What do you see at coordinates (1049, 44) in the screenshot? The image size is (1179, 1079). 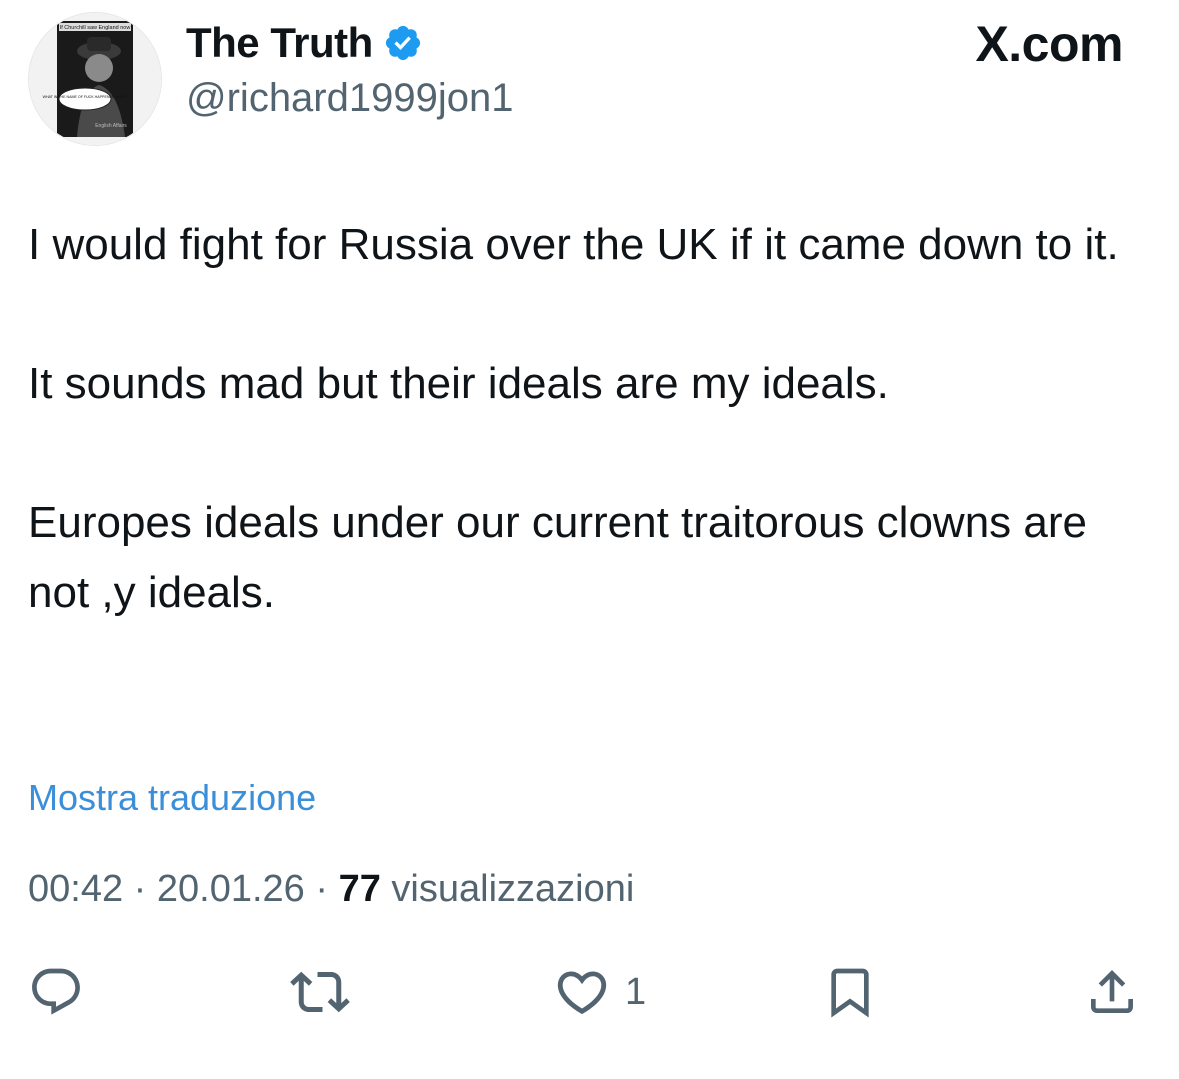 I see `brand-watermark: X.com` at bounding box center [1049, 44].